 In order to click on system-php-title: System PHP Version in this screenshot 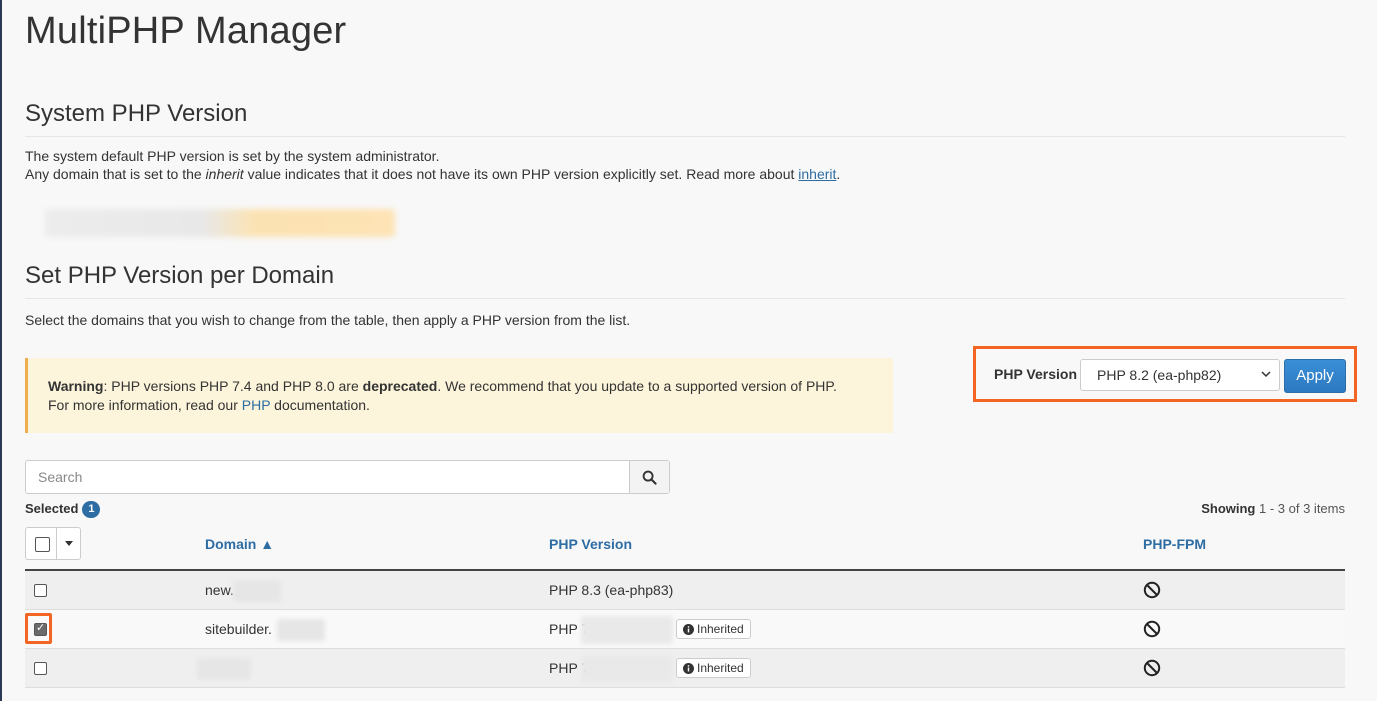, I will do `click(136, 113)`.